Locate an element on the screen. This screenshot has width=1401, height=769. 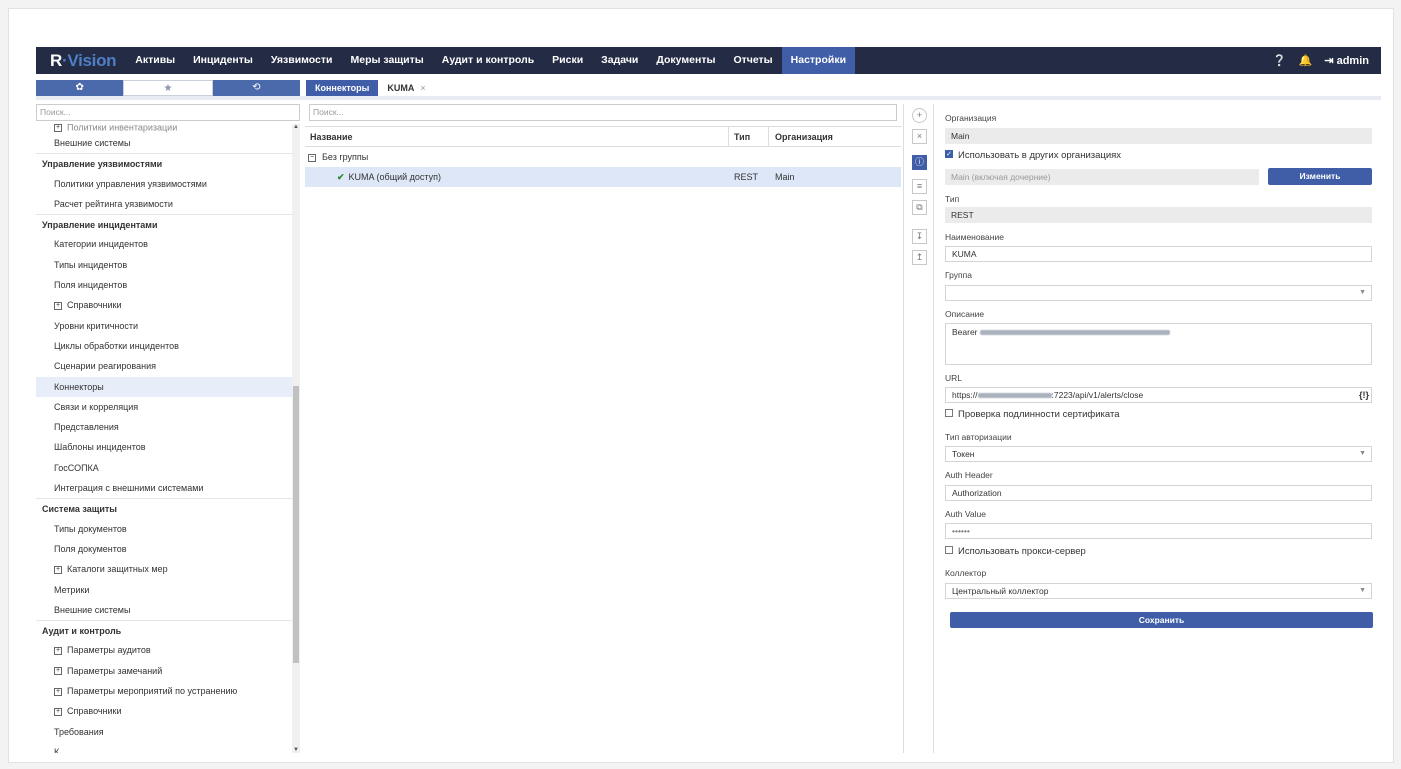
orgs-field: Main (включая дочерние) is located at coordinates (1102, 177).